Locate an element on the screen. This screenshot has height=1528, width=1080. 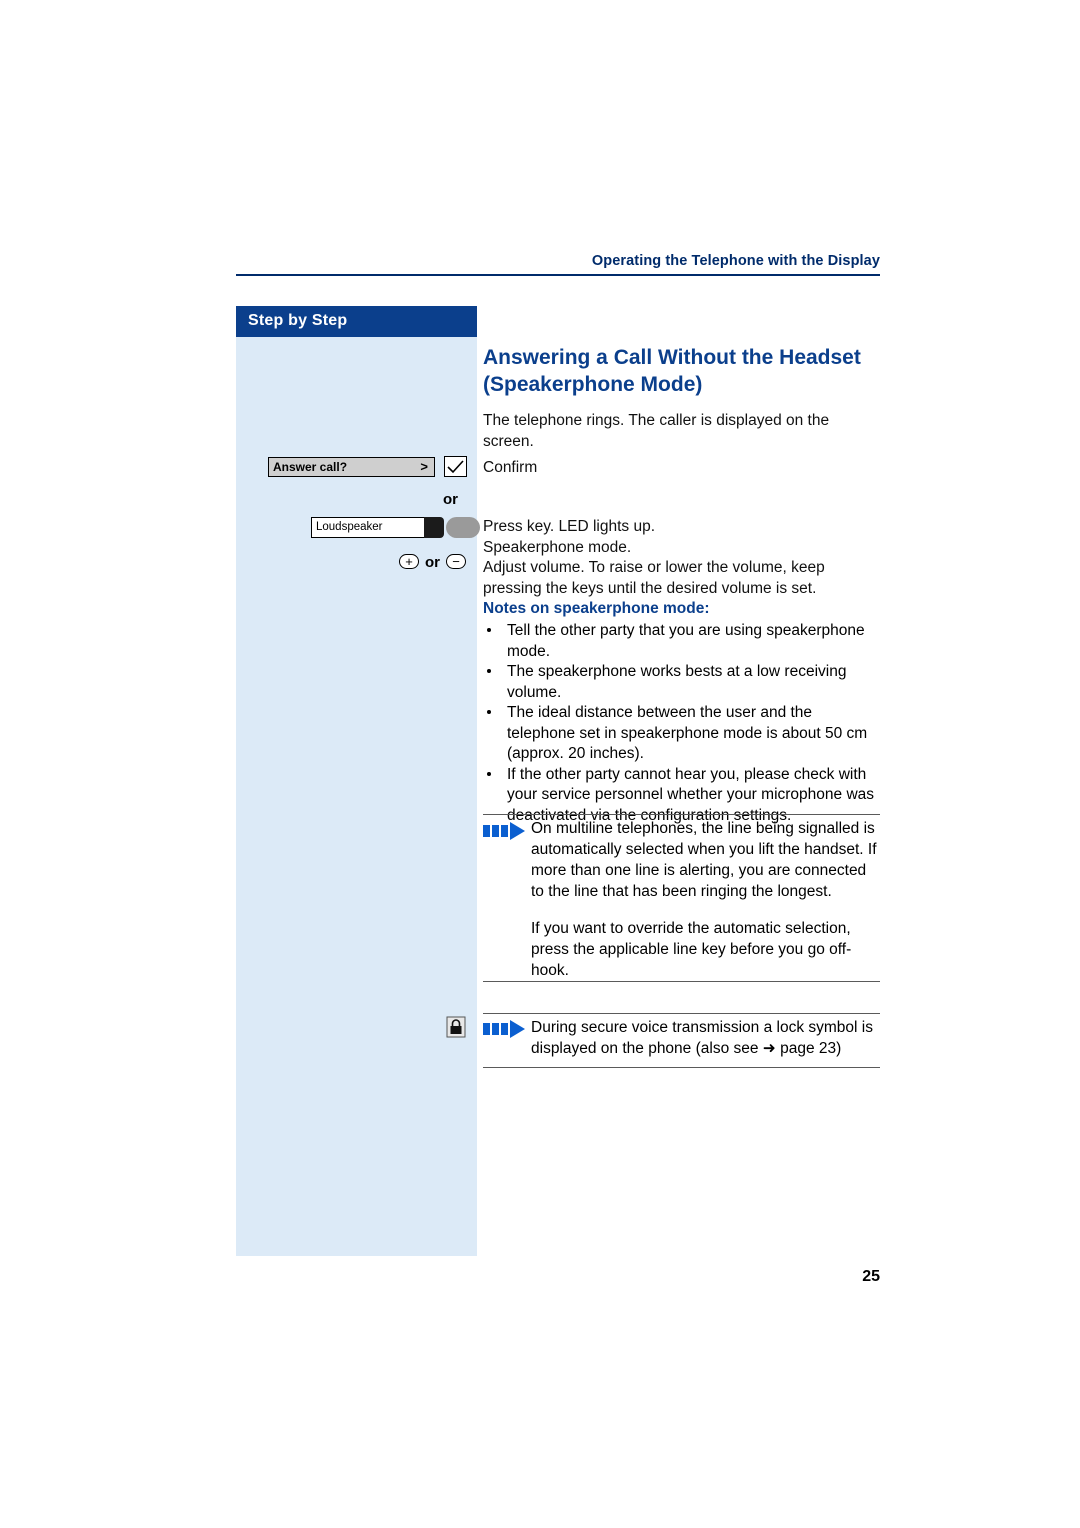
page-title-line1: Answering a Call Without the Headset is located at coordinates (672, 357).